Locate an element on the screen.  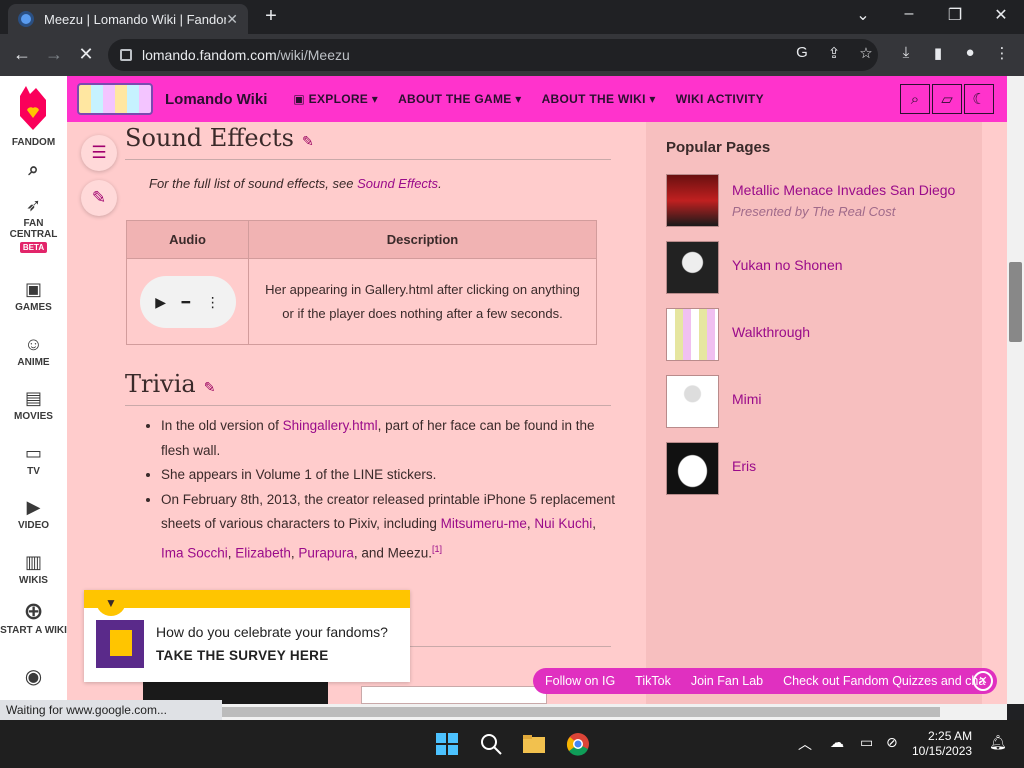
close-window-icon: ✕ is located at coordinates (1001, 15).